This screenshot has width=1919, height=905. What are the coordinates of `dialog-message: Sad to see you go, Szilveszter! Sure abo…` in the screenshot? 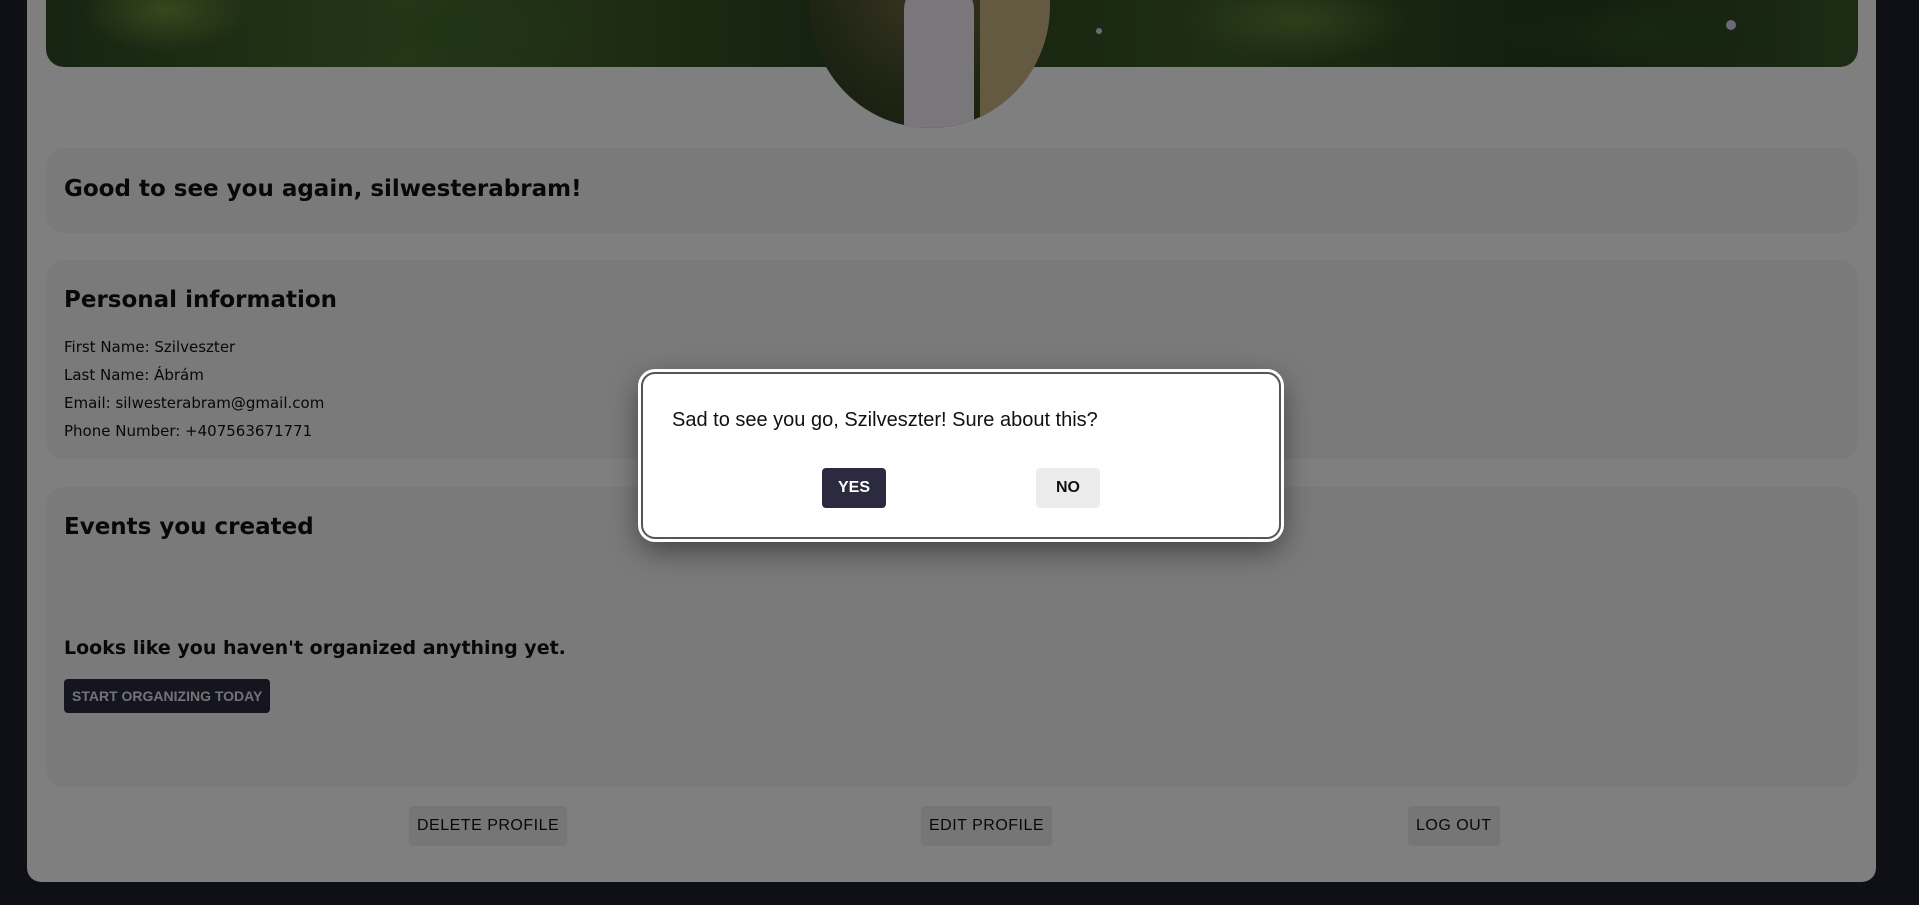 It's located at (885, 420).